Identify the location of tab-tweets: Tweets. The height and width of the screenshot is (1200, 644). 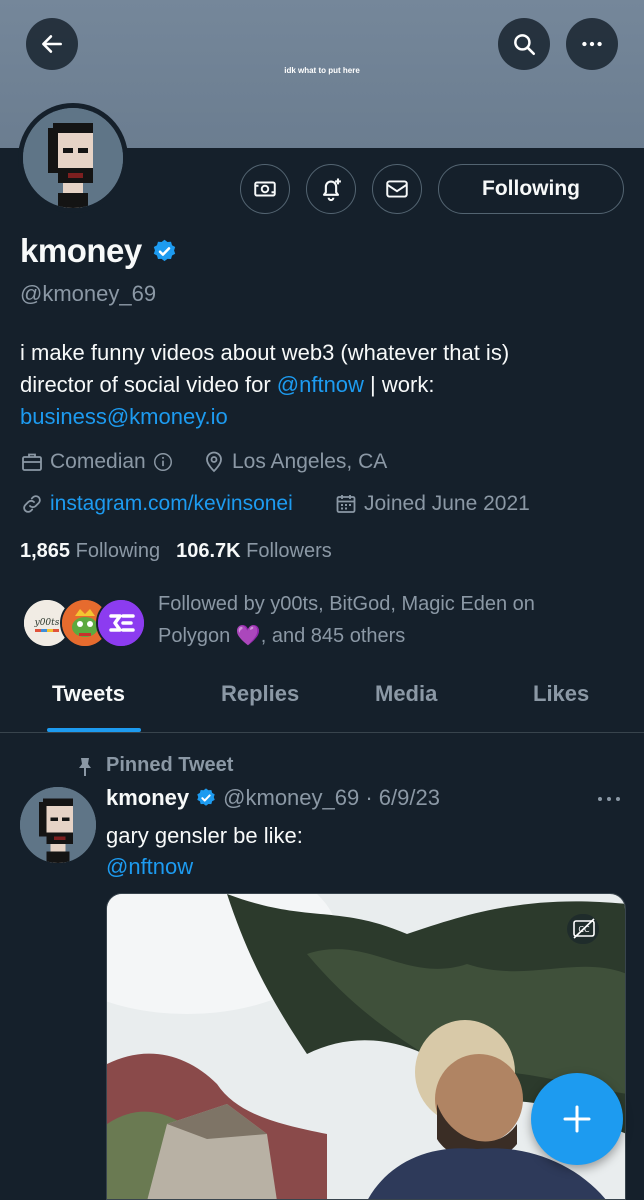
(88, 694).